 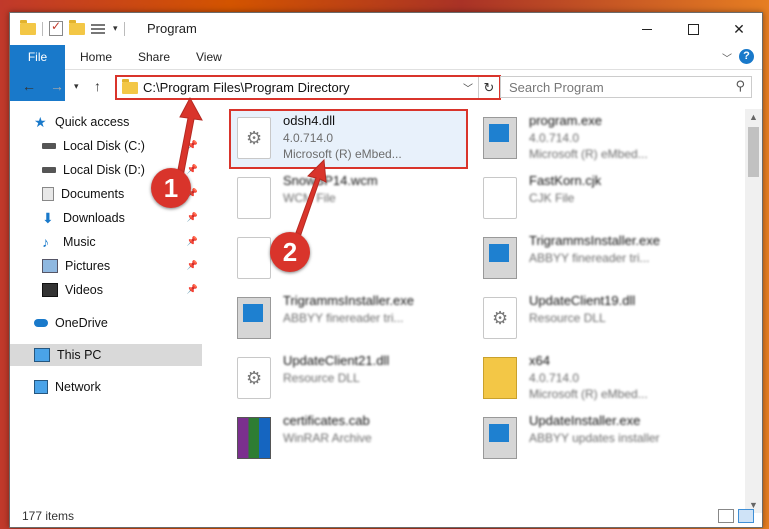 What do you see at coordinates (251, 168) in the screenshot?
I see `annotation-arrows` at bounding box center [251, 168].